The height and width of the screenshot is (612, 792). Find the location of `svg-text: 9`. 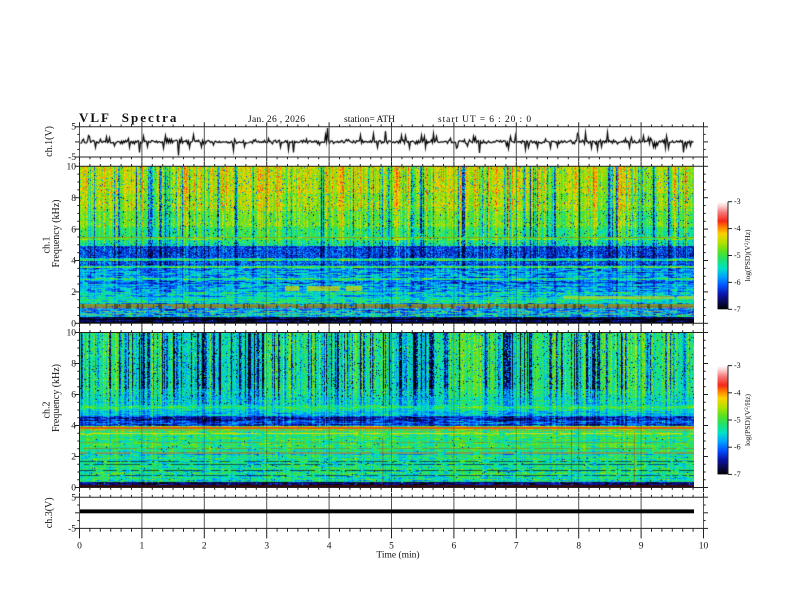

svg-text: 9 is located at coordinates (641, 546).